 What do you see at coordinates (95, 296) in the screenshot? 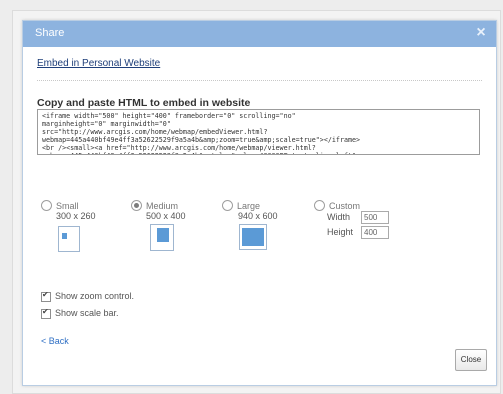
I see `zoom-control-label: Show zoom control.` at bounding box center [95, 296].